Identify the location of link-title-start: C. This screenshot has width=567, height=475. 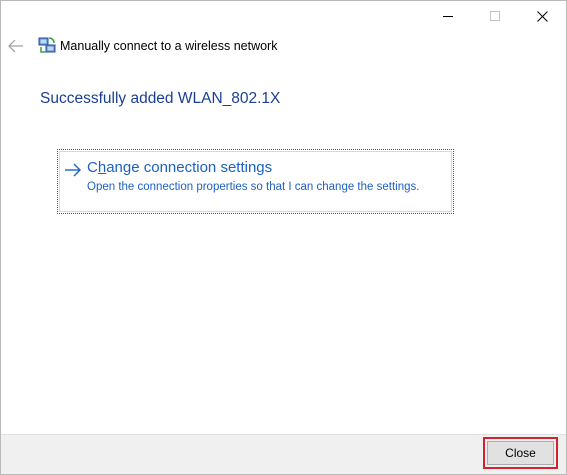
(92, 167).